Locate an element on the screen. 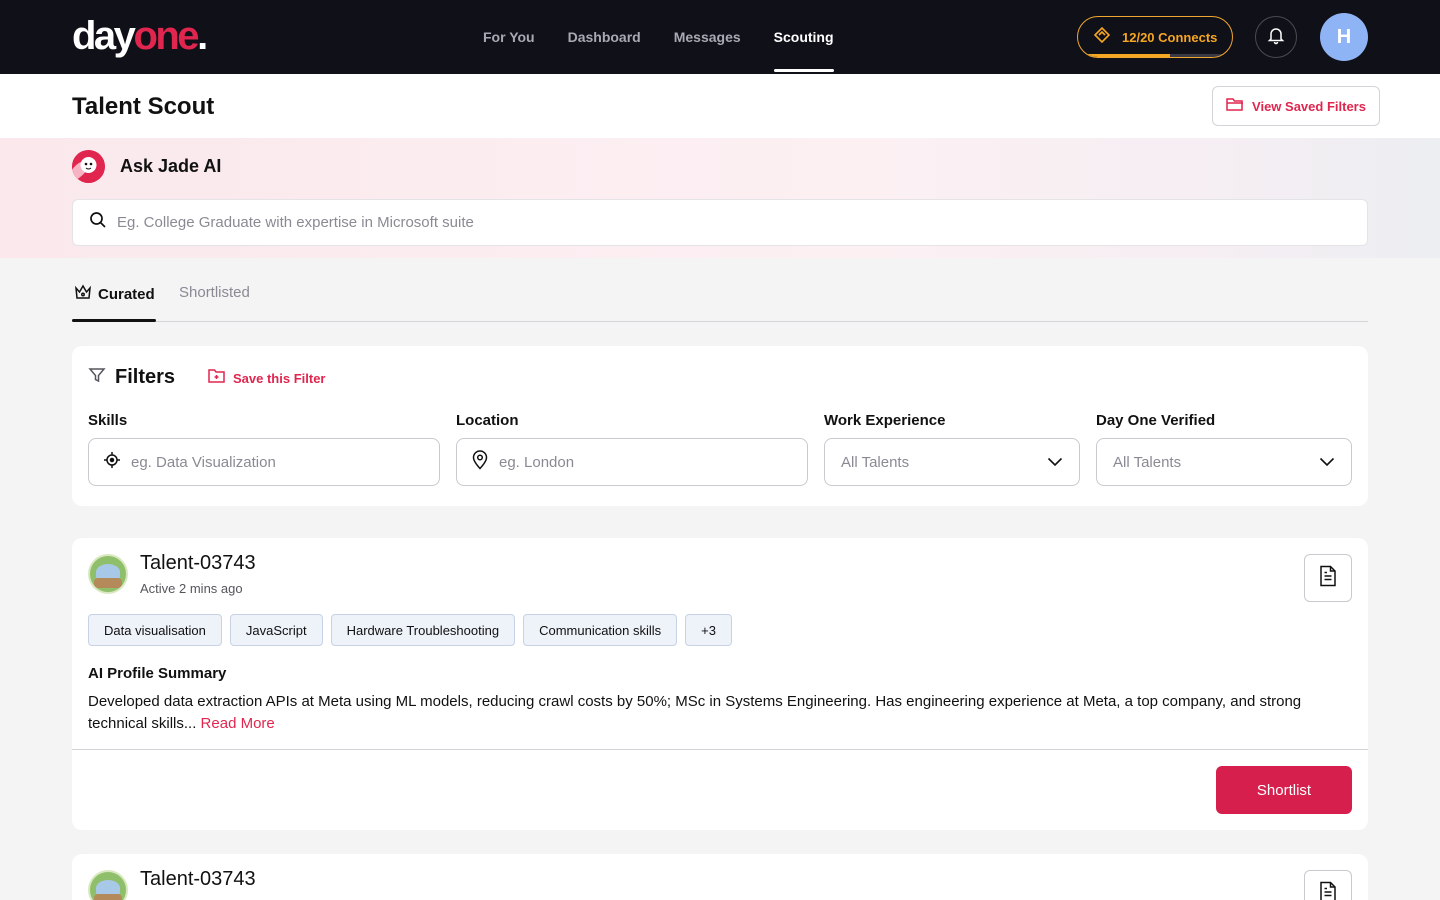 This screenshot has width=1440, height=900. save-filter-button: Save this Filter is located at coordinates (266, 378).